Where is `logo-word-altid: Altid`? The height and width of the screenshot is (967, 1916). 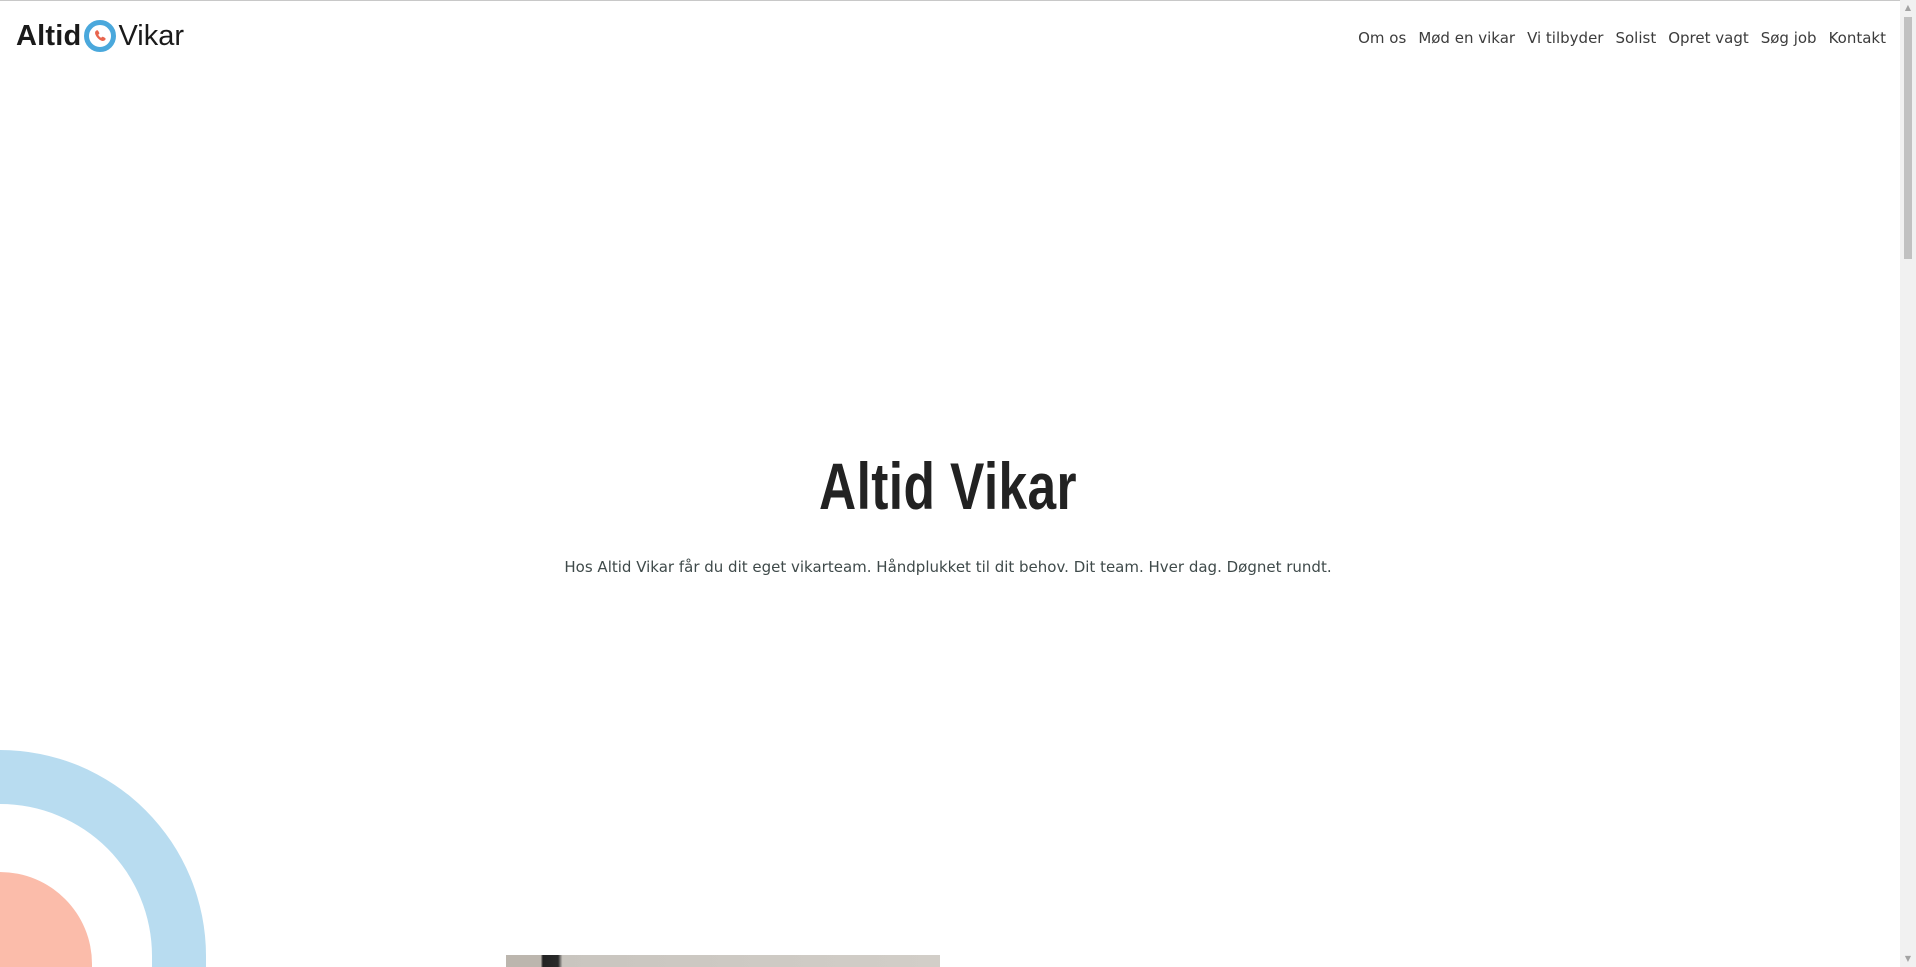
logo-word-altid: Altid is located at coordinates (49, 35).